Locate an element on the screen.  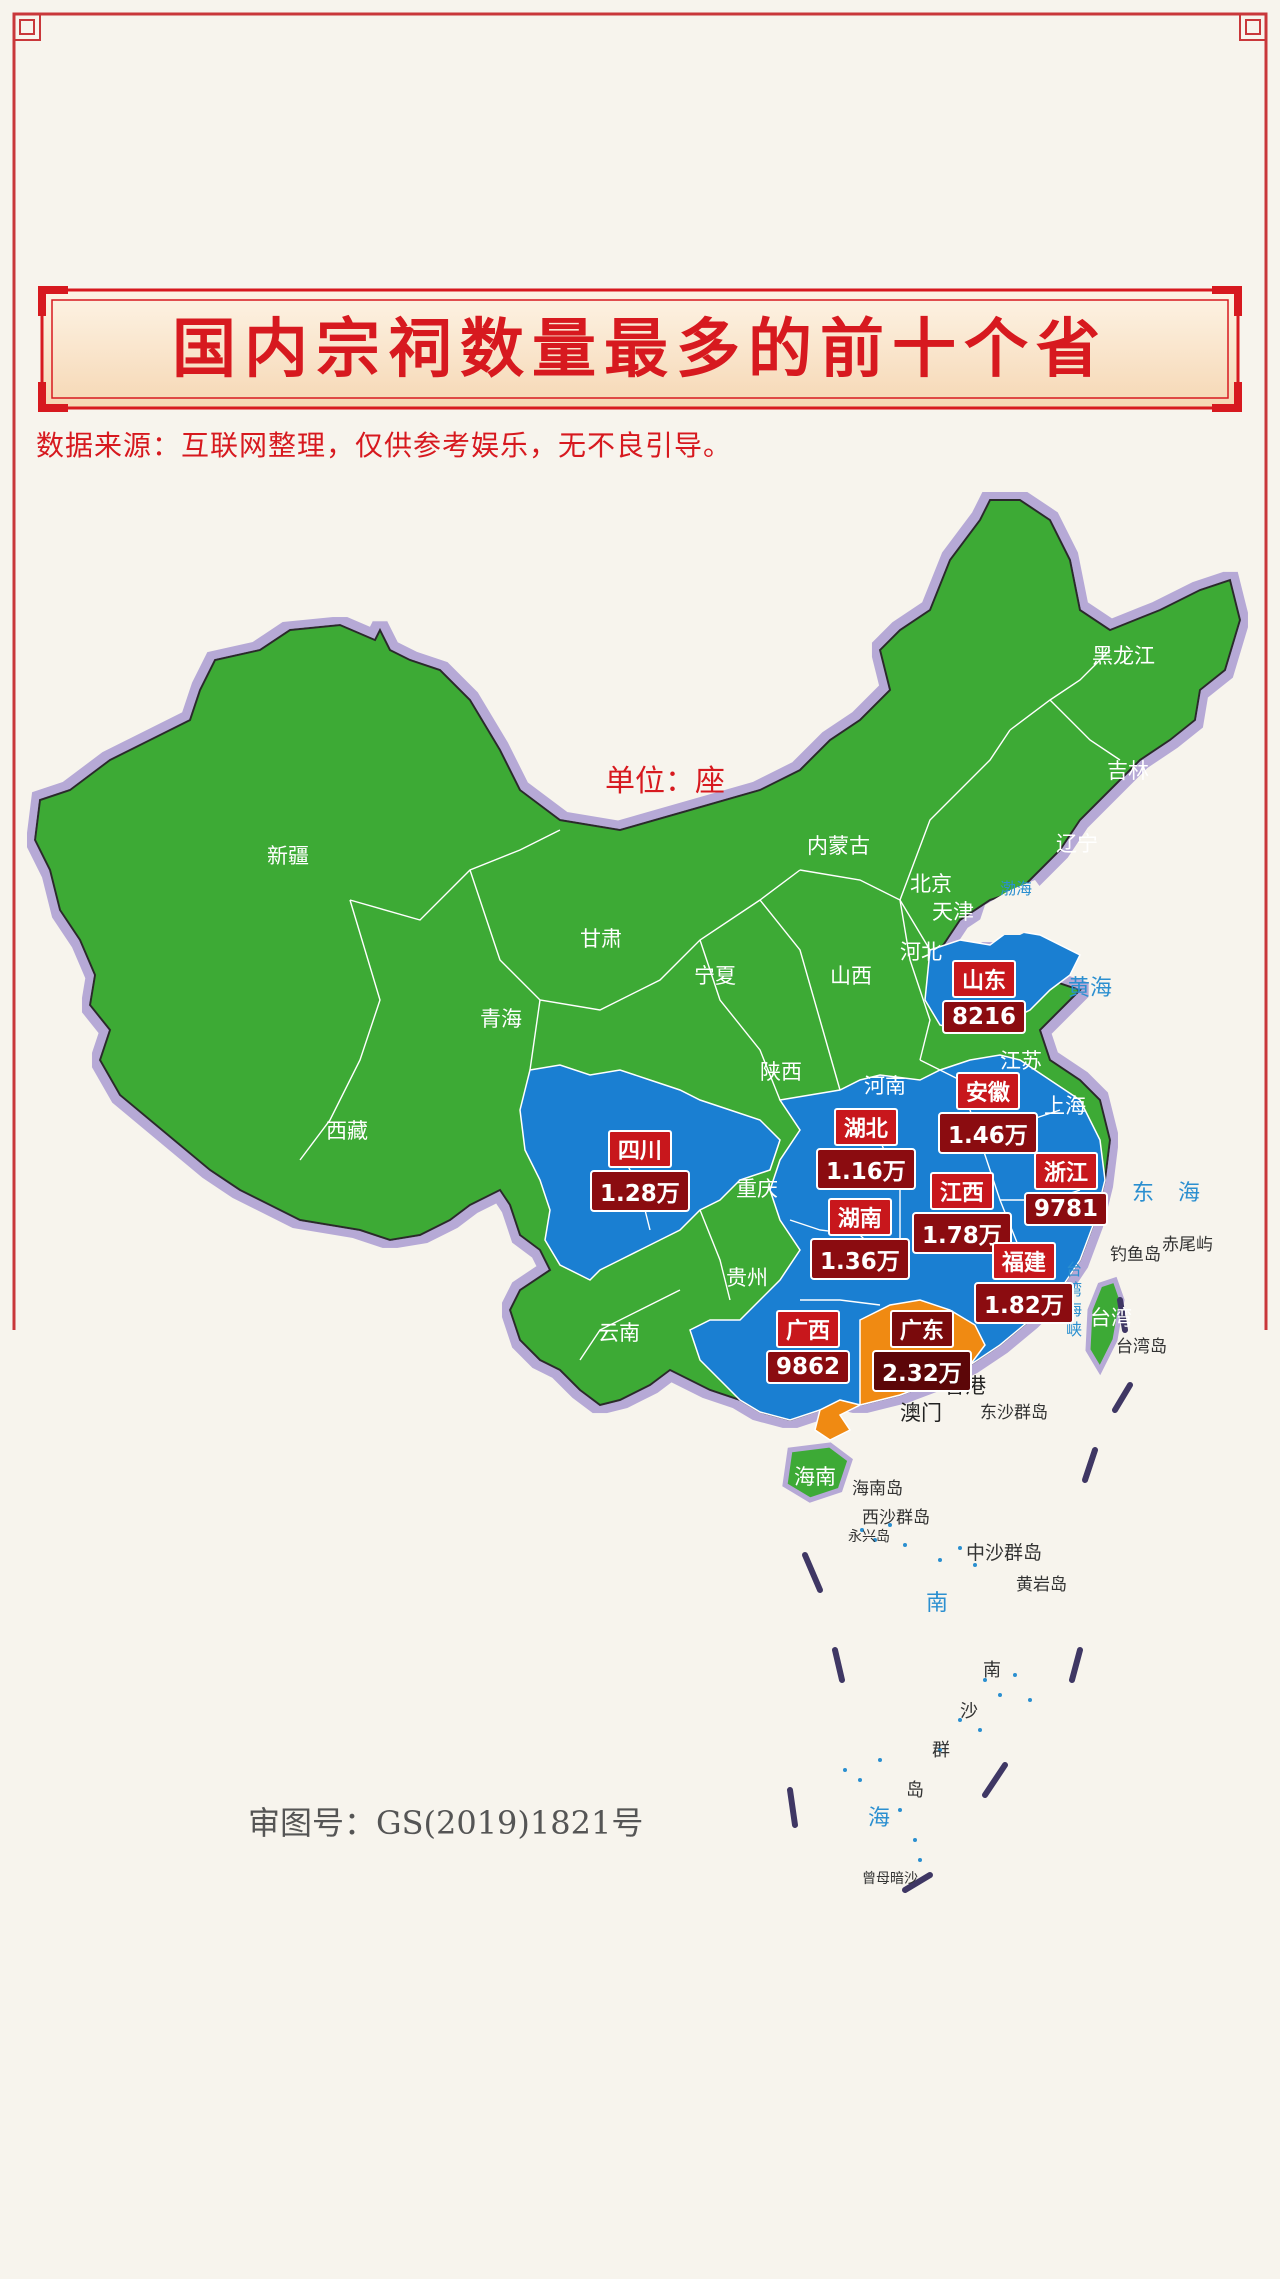
tag-jiangxi-name: 江西 is located at coordinates (961, 1191).